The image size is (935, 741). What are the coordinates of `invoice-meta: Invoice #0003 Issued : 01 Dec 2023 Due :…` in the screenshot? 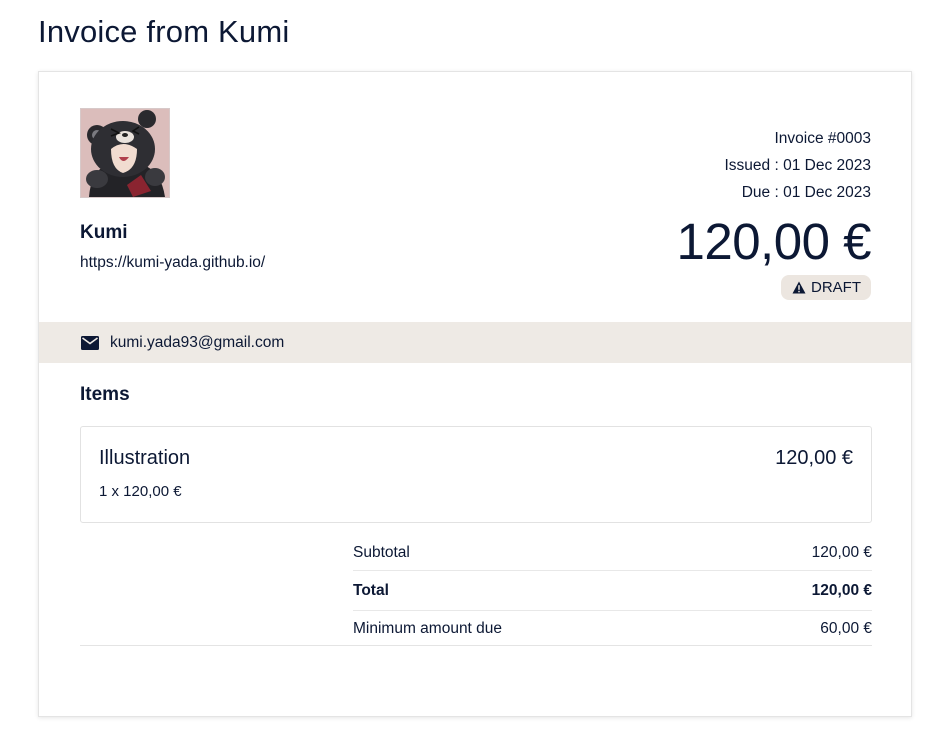 It's located at (798, 165).